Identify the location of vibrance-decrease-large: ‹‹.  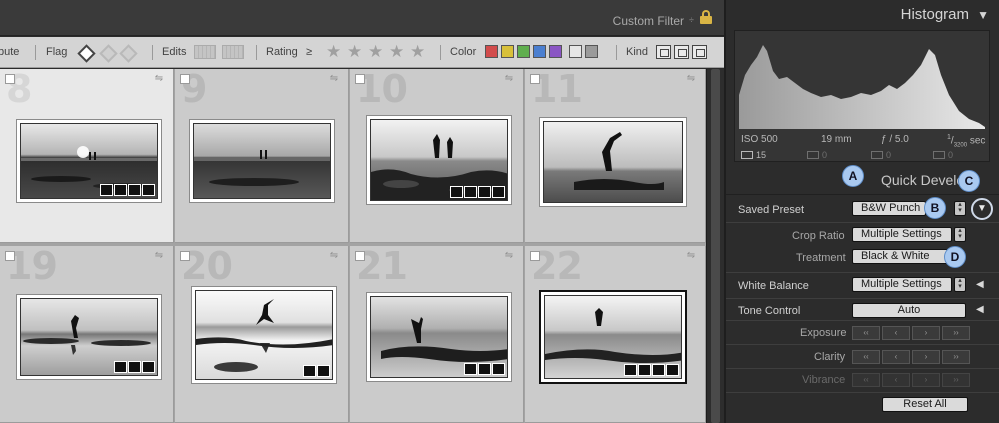
(866, 380).